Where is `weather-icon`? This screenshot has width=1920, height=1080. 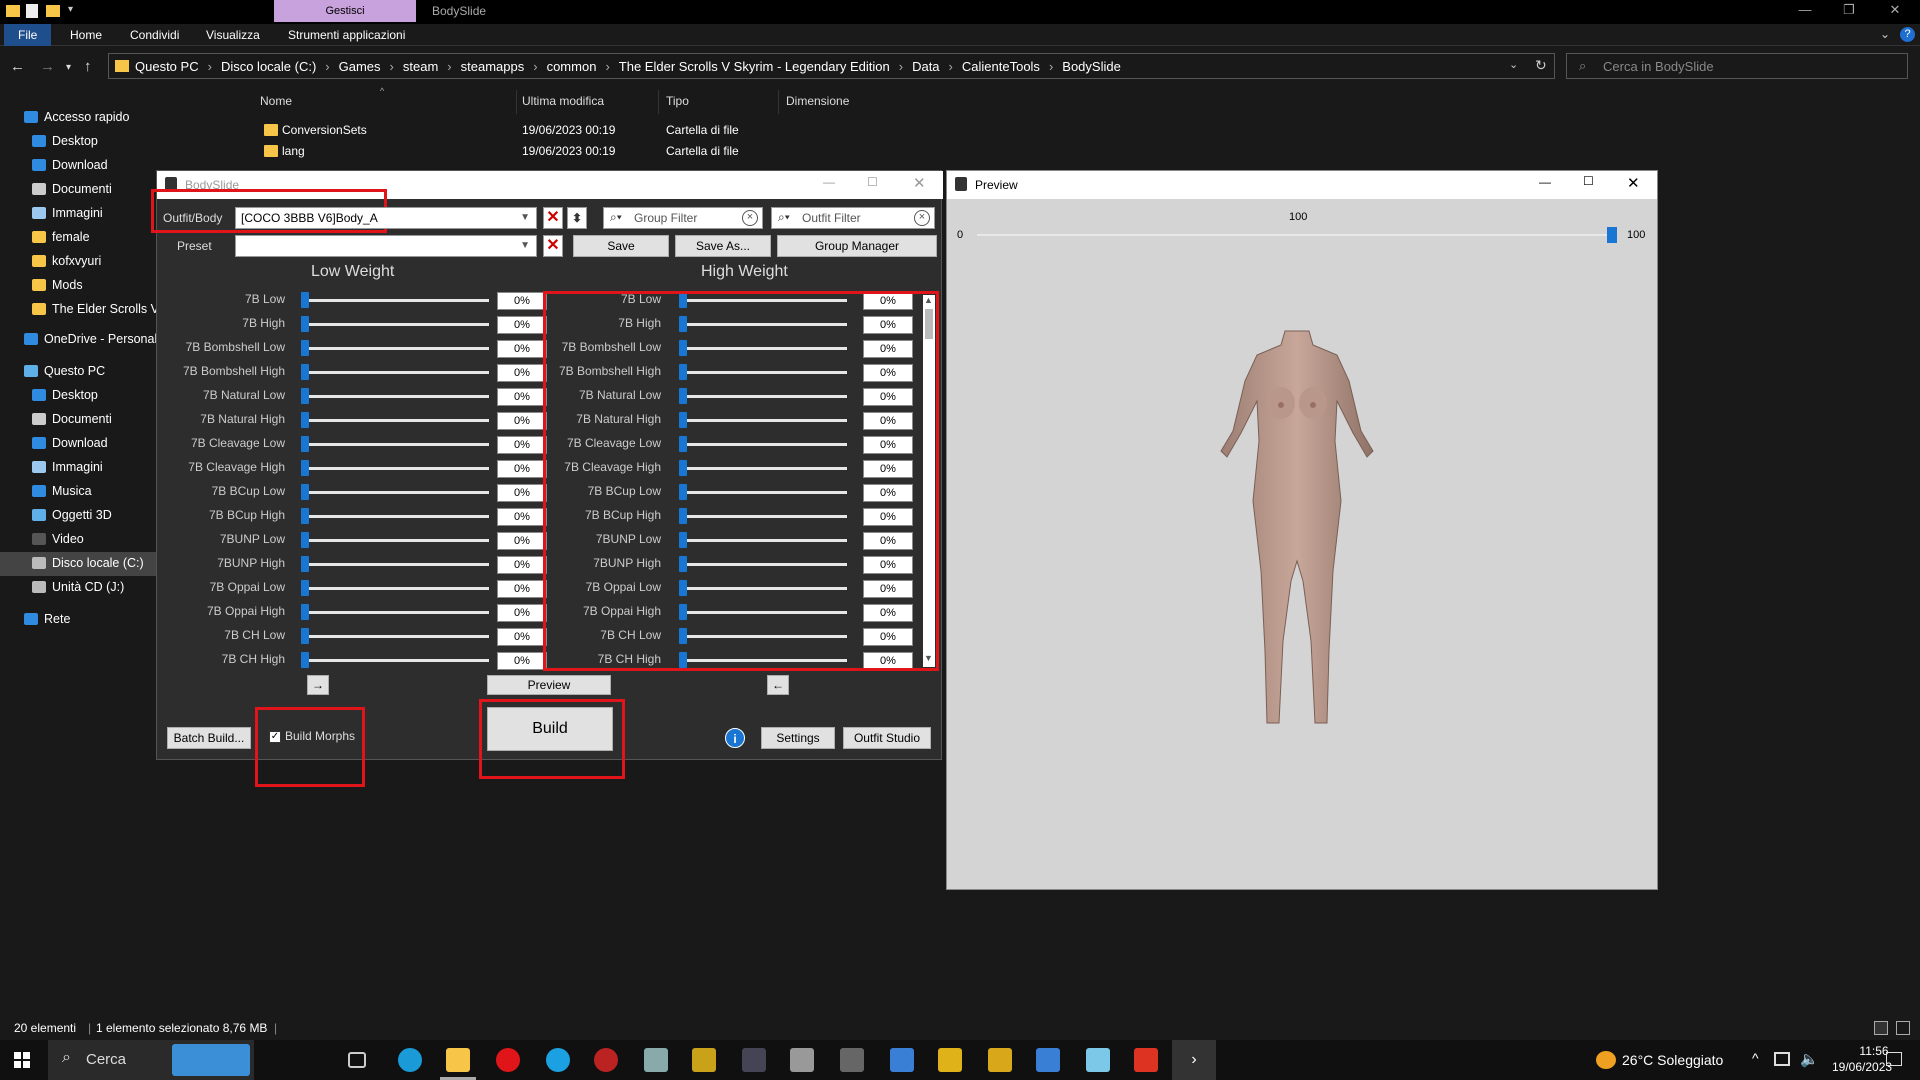 weather-icon is located at coordinates (1606, 1060).